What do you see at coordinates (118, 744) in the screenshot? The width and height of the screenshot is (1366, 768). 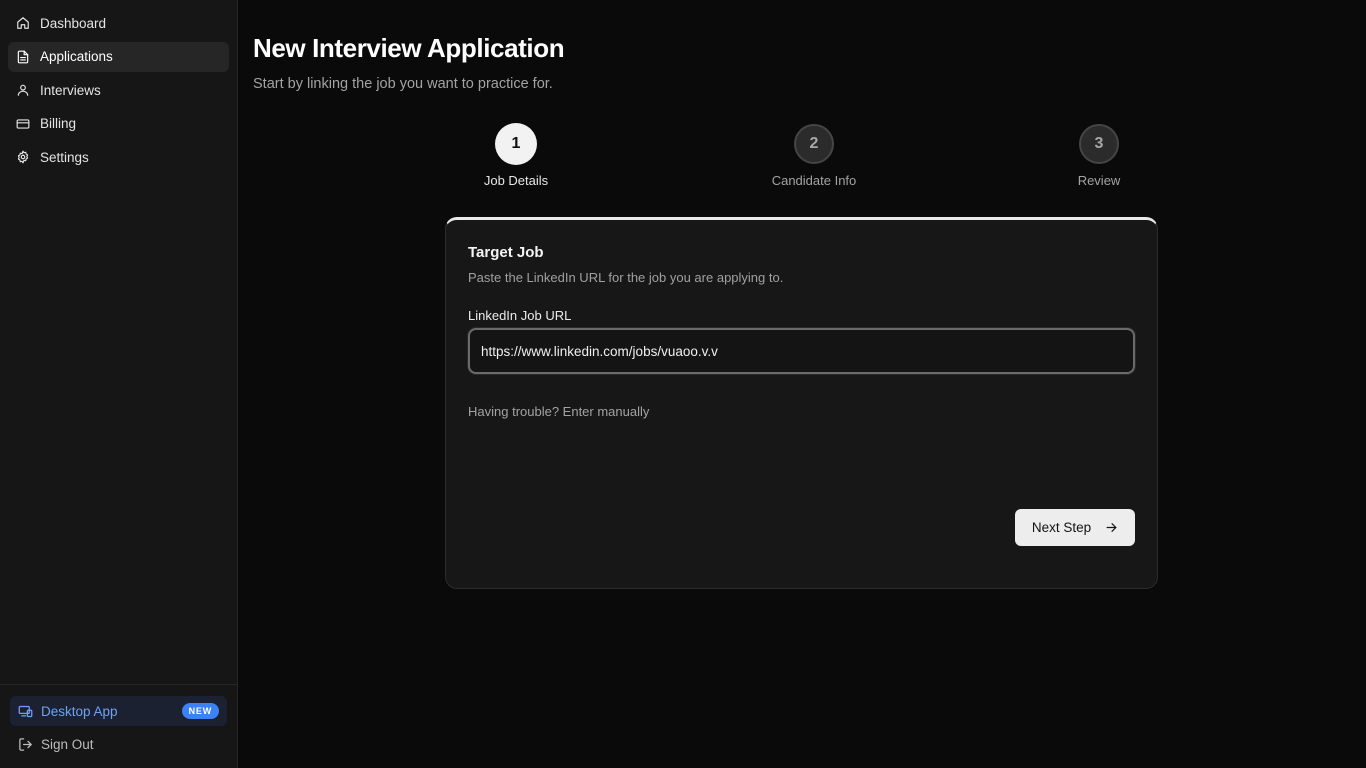 I see `sign-out-button: Sign Out` at bounding box center [118, 744].